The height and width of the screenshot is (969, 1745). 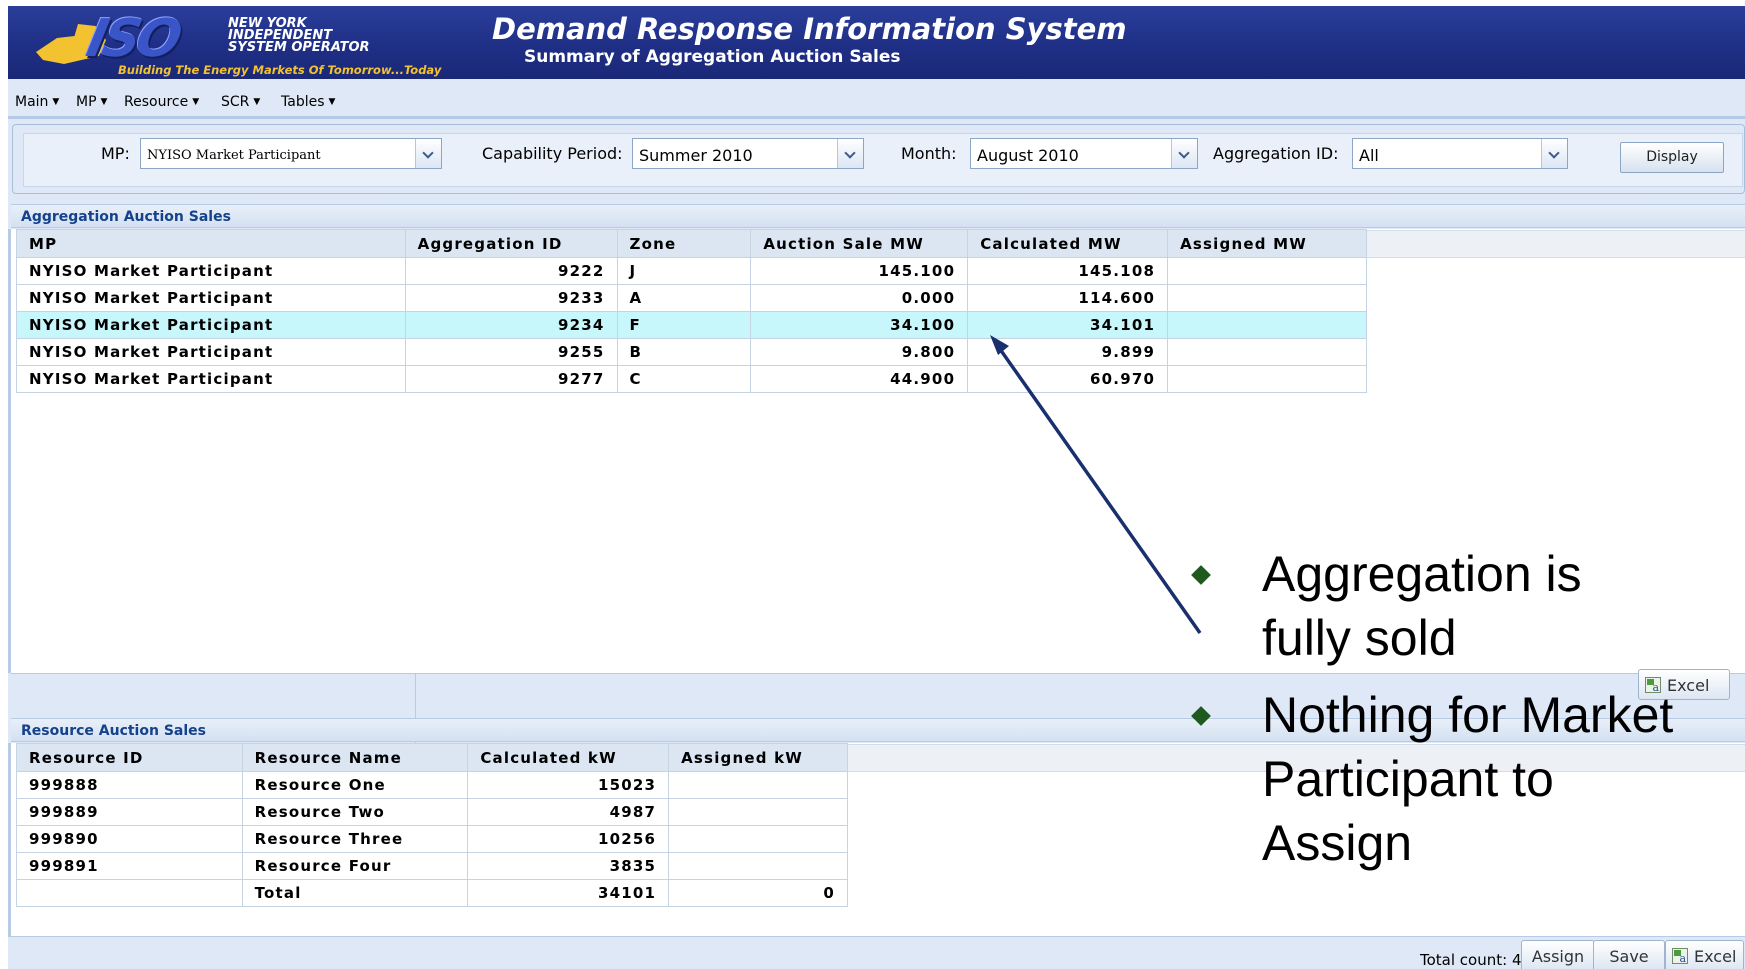 I want to click on cell-resource-name: Resource One, so click(x=355, y=785).